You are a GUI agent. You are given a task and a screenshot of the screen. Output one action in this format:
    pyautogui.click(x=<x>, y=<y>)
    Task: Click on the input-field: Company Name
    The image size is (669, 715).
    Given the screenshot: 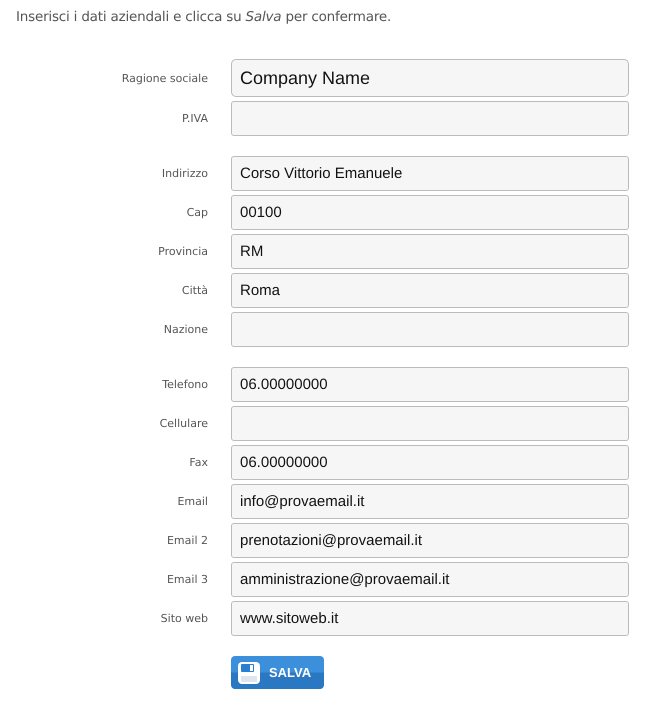 What is the action you would take?
    pyautogui.click(x=430, y=78)
    